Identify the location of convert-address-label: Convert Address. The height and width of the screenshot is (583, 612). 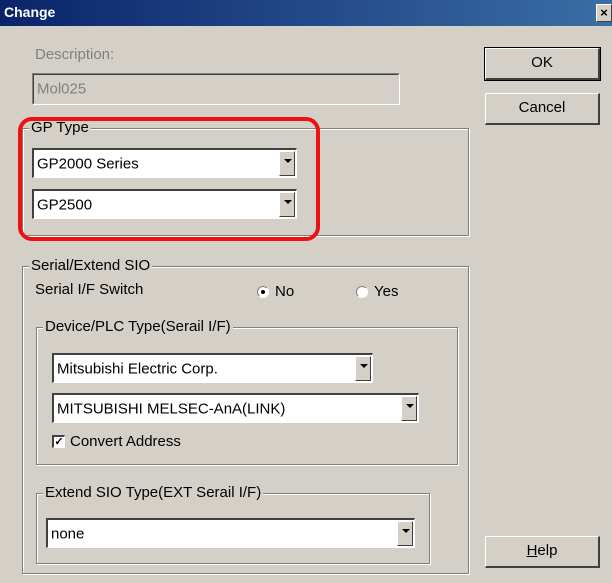
(125, 441).